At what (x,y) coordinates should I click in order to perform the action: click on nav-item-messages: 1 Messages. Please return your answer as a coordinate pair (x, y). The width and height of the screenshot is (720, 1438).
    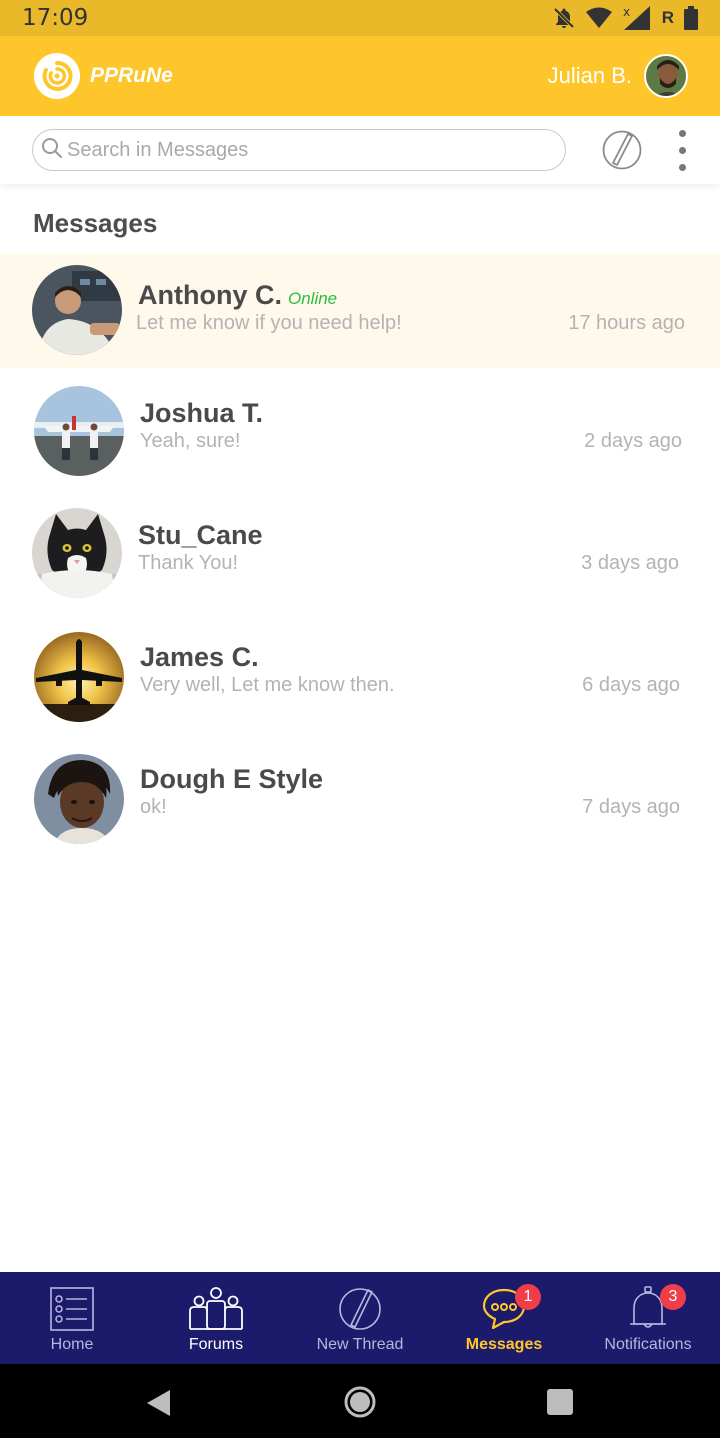
    Looking at the image, I should click on (504, 1318).